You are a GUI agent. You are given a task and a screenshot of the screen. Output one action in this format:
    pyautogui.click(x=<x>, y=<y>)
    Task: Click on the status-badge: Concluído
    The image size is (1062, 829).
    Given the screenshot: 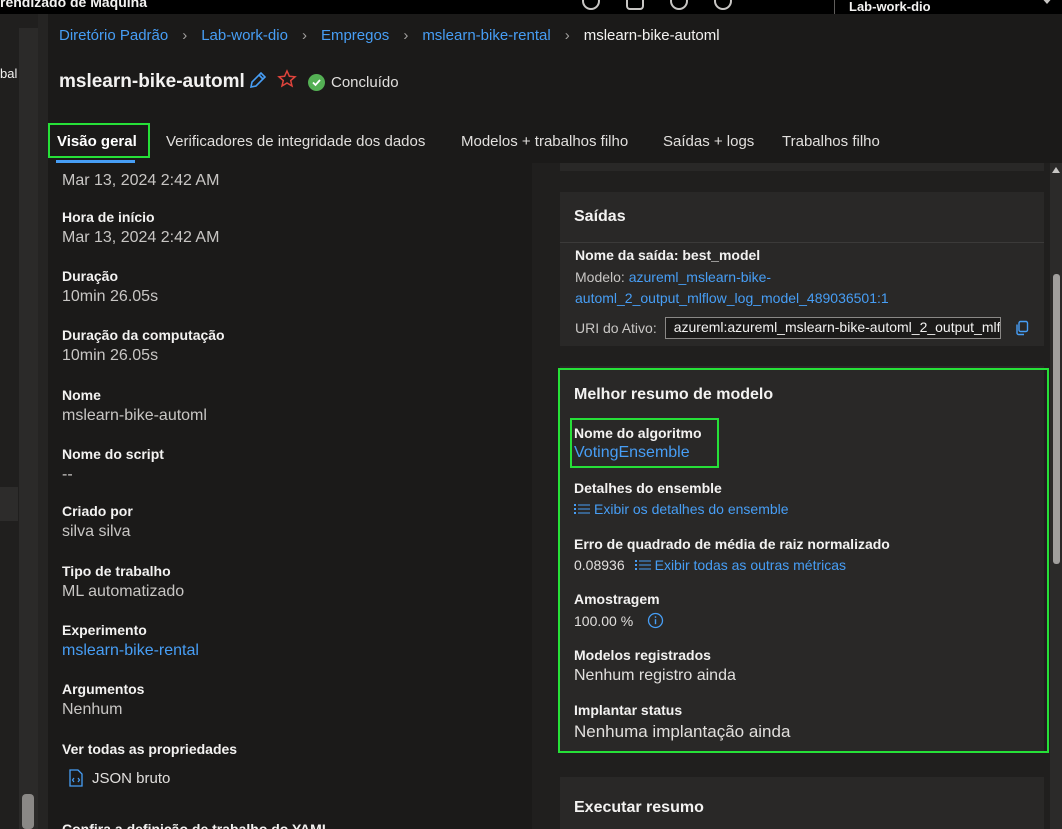 What is the action you would take?
    pyautogui.click(x=353, y=82)
    